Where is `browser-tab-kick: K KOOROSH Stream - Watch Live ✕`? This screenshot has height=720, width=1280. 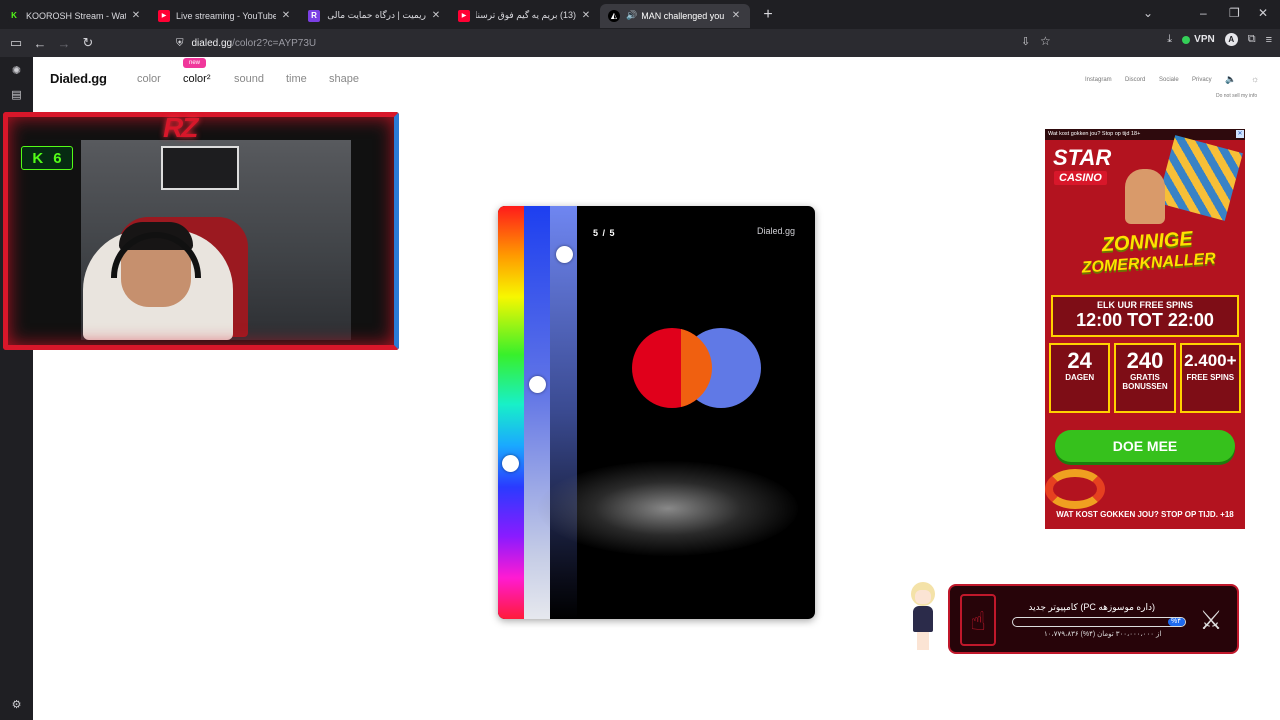 browser-tab-kick: K KOOROSH Stream - Watch Live ✕ is located at coordinates (75, 16).